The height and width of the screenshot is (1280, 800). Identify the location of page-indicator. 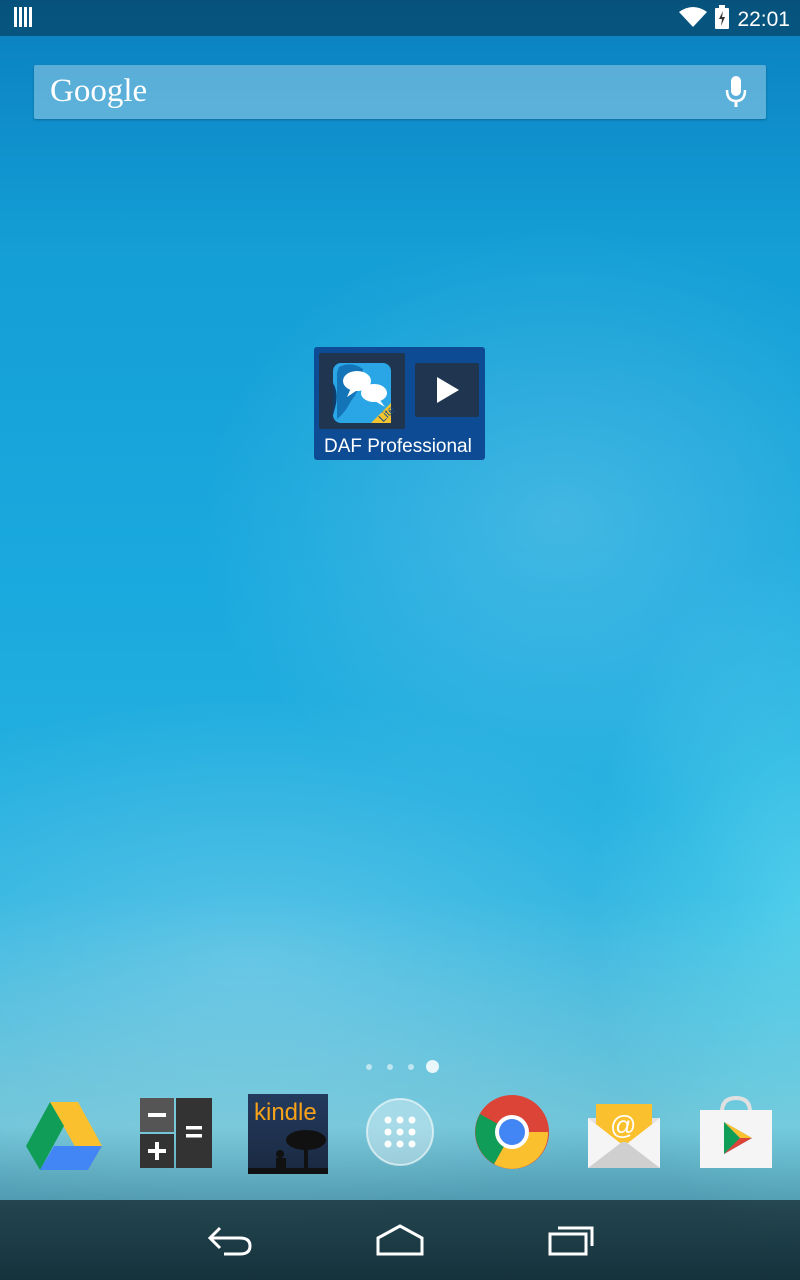
(405, 1068).